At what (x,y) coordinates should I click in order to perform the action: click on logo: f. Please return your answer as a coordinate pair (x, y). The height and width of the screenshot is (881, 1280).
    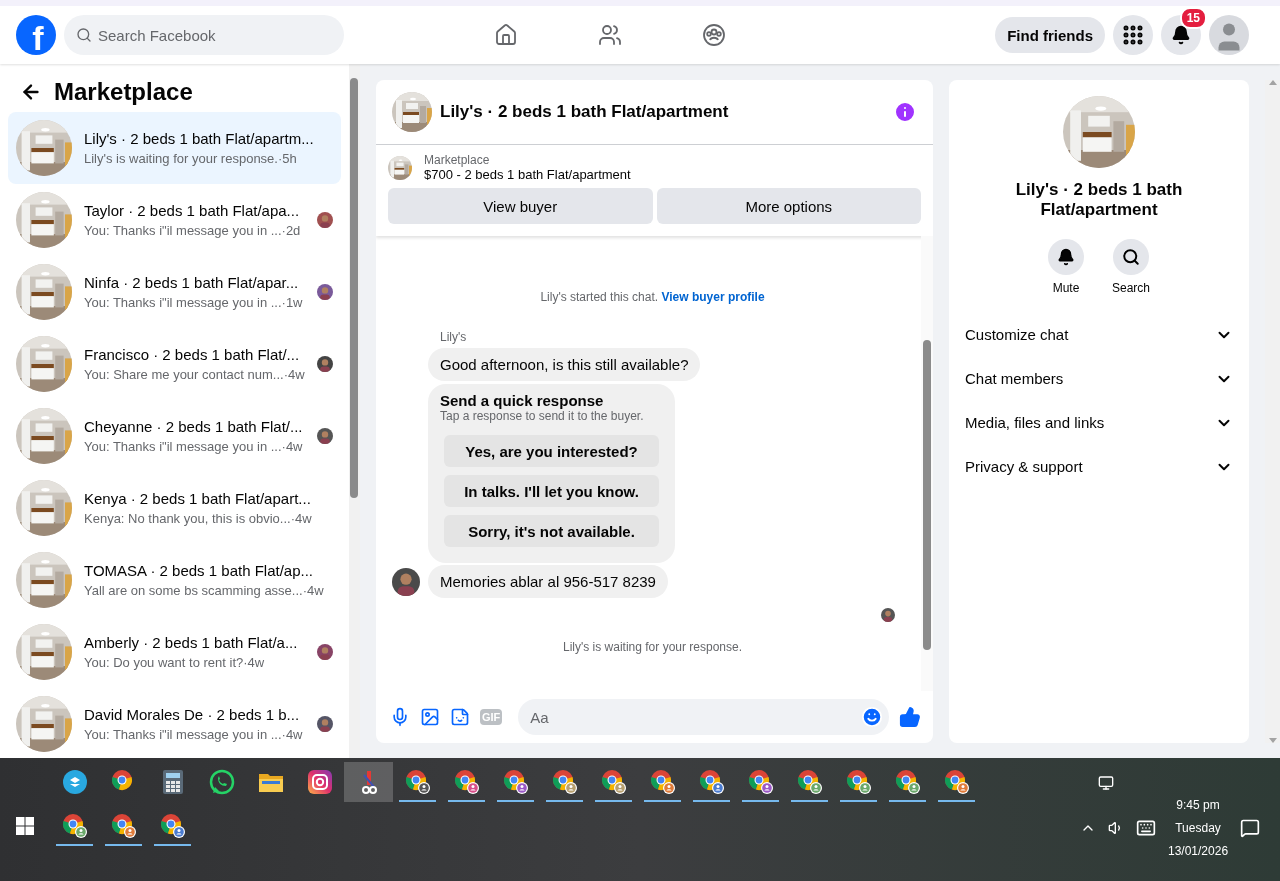
    Looking at the image, I should click on (36, 35).